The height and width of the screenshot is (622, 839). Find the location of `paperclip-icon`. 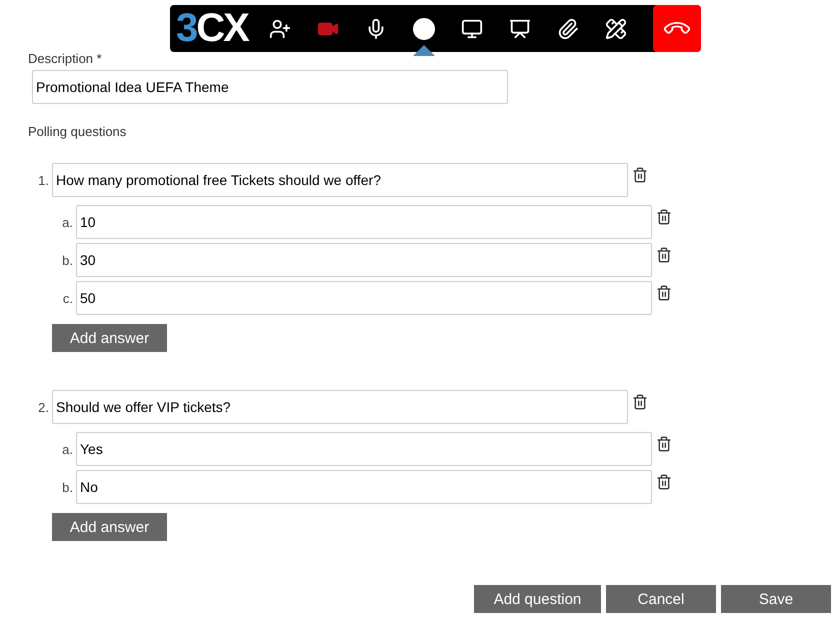

paperclip-icon is located at coordinates (567, 29).